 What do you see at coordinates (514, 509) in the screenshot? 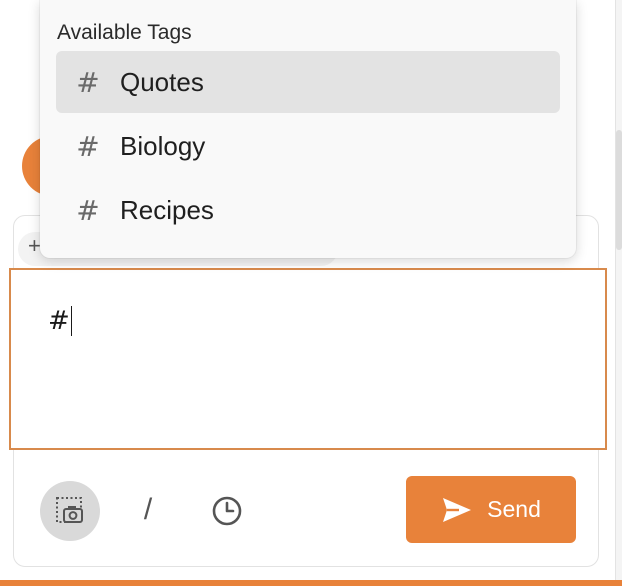
I see `send-button-label: Send` at bounding box center [514, 509].